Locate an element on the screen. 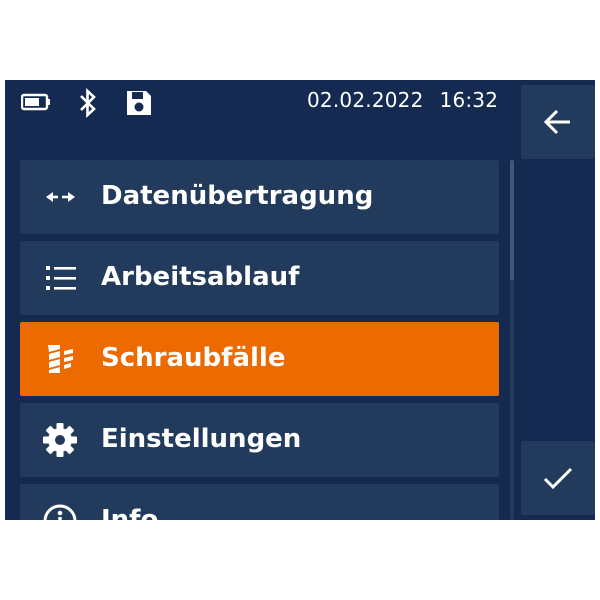 The width and height of the screenshot is (600, 600). menu-item-label: Datenübertragung is located at coordinates (237, 196).